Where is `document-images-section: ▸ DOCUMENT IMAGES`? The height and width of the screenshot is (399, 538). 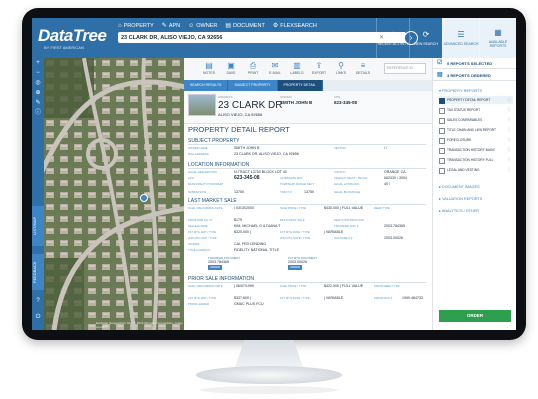
document-images-section: ▸ DOCUMENT IMAGES is located at coordinates (459, 186).